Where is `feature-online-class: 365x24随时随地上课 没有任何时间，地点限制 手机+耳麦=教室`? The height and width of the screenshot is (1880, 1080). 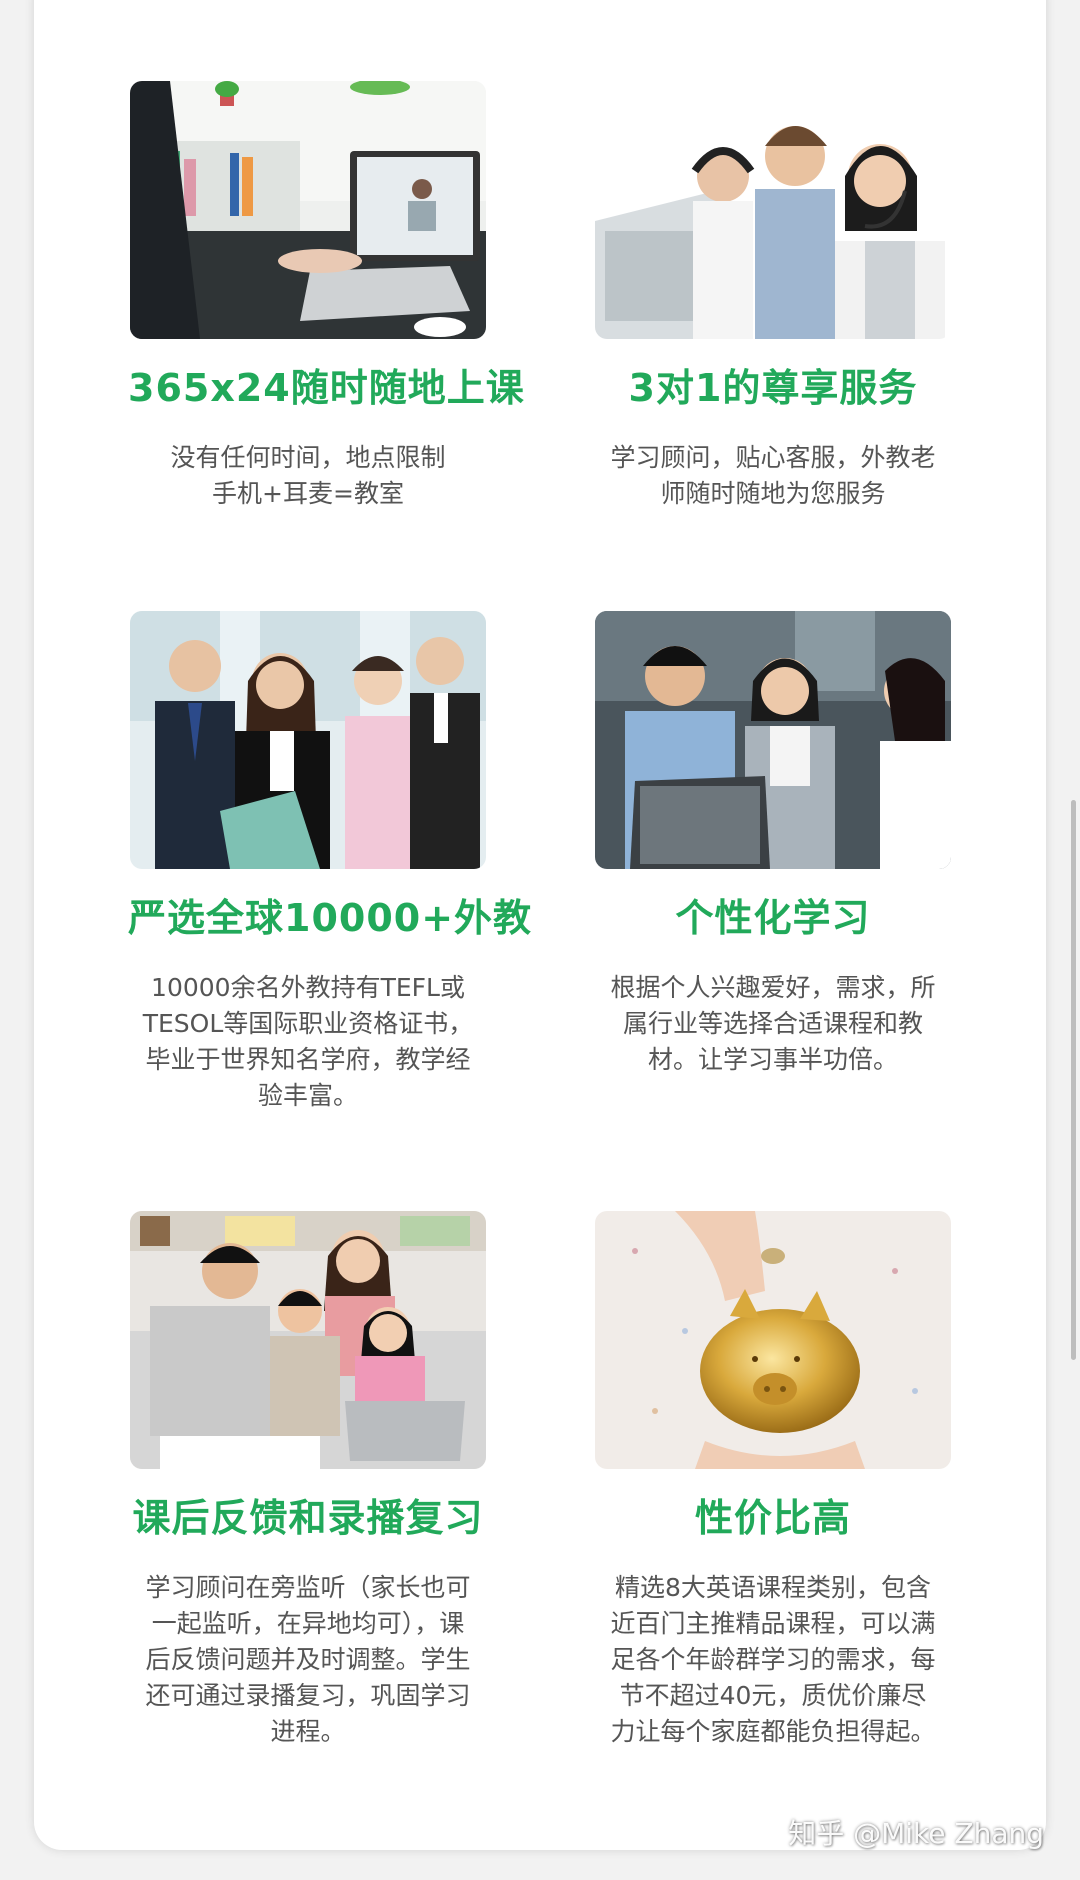
feature-online-class: 365x24随时随地上课 没有任何时间，地点限制 手机+耳麦=教室 is located at coordinates (326, 296).